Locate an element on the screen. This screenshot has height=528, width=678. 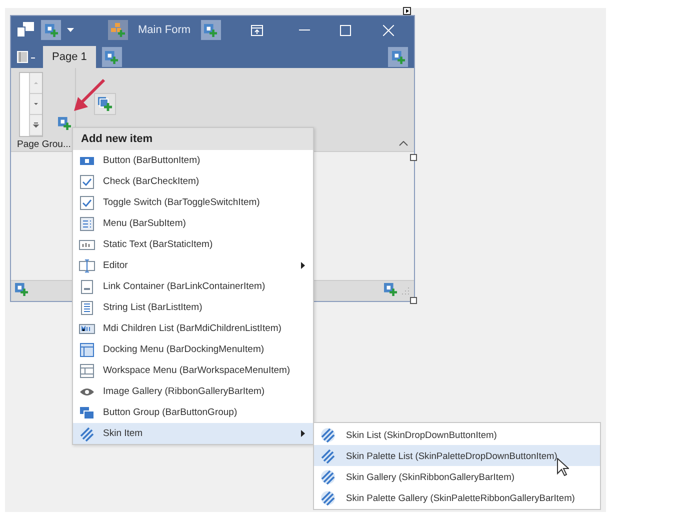
menu-item: Skin Palette Gallery (SkinPaletteRibbonGalleryBarItem) is located at coordinates (457, 497).